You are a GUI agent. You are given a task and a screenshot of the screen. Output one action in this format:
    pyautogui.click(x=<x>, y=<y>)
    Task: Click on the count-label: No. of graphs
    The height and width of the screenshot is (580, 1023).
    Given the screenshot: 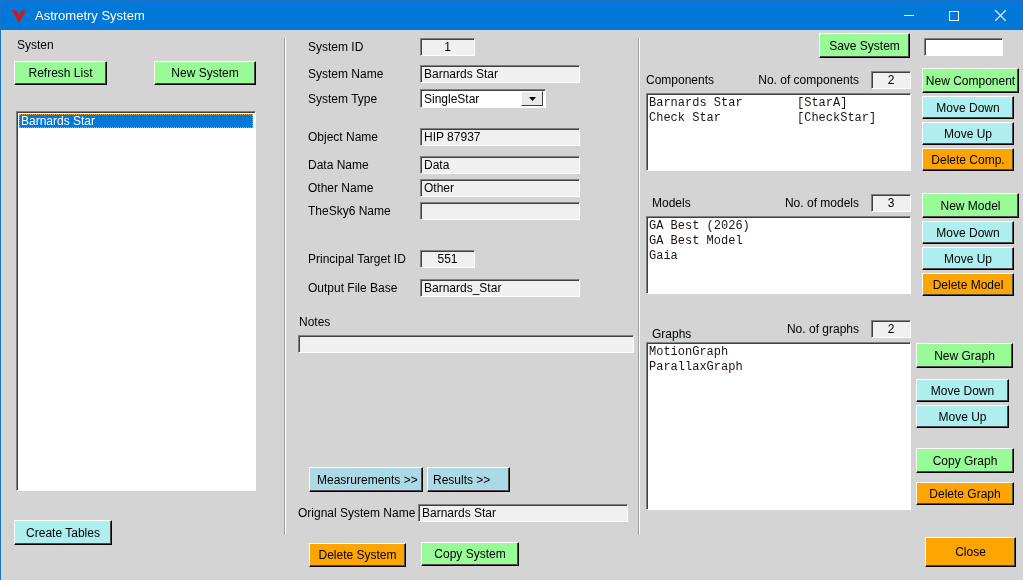 What is the action you would take?
    pyautogui.click(x=822, y=329)
    